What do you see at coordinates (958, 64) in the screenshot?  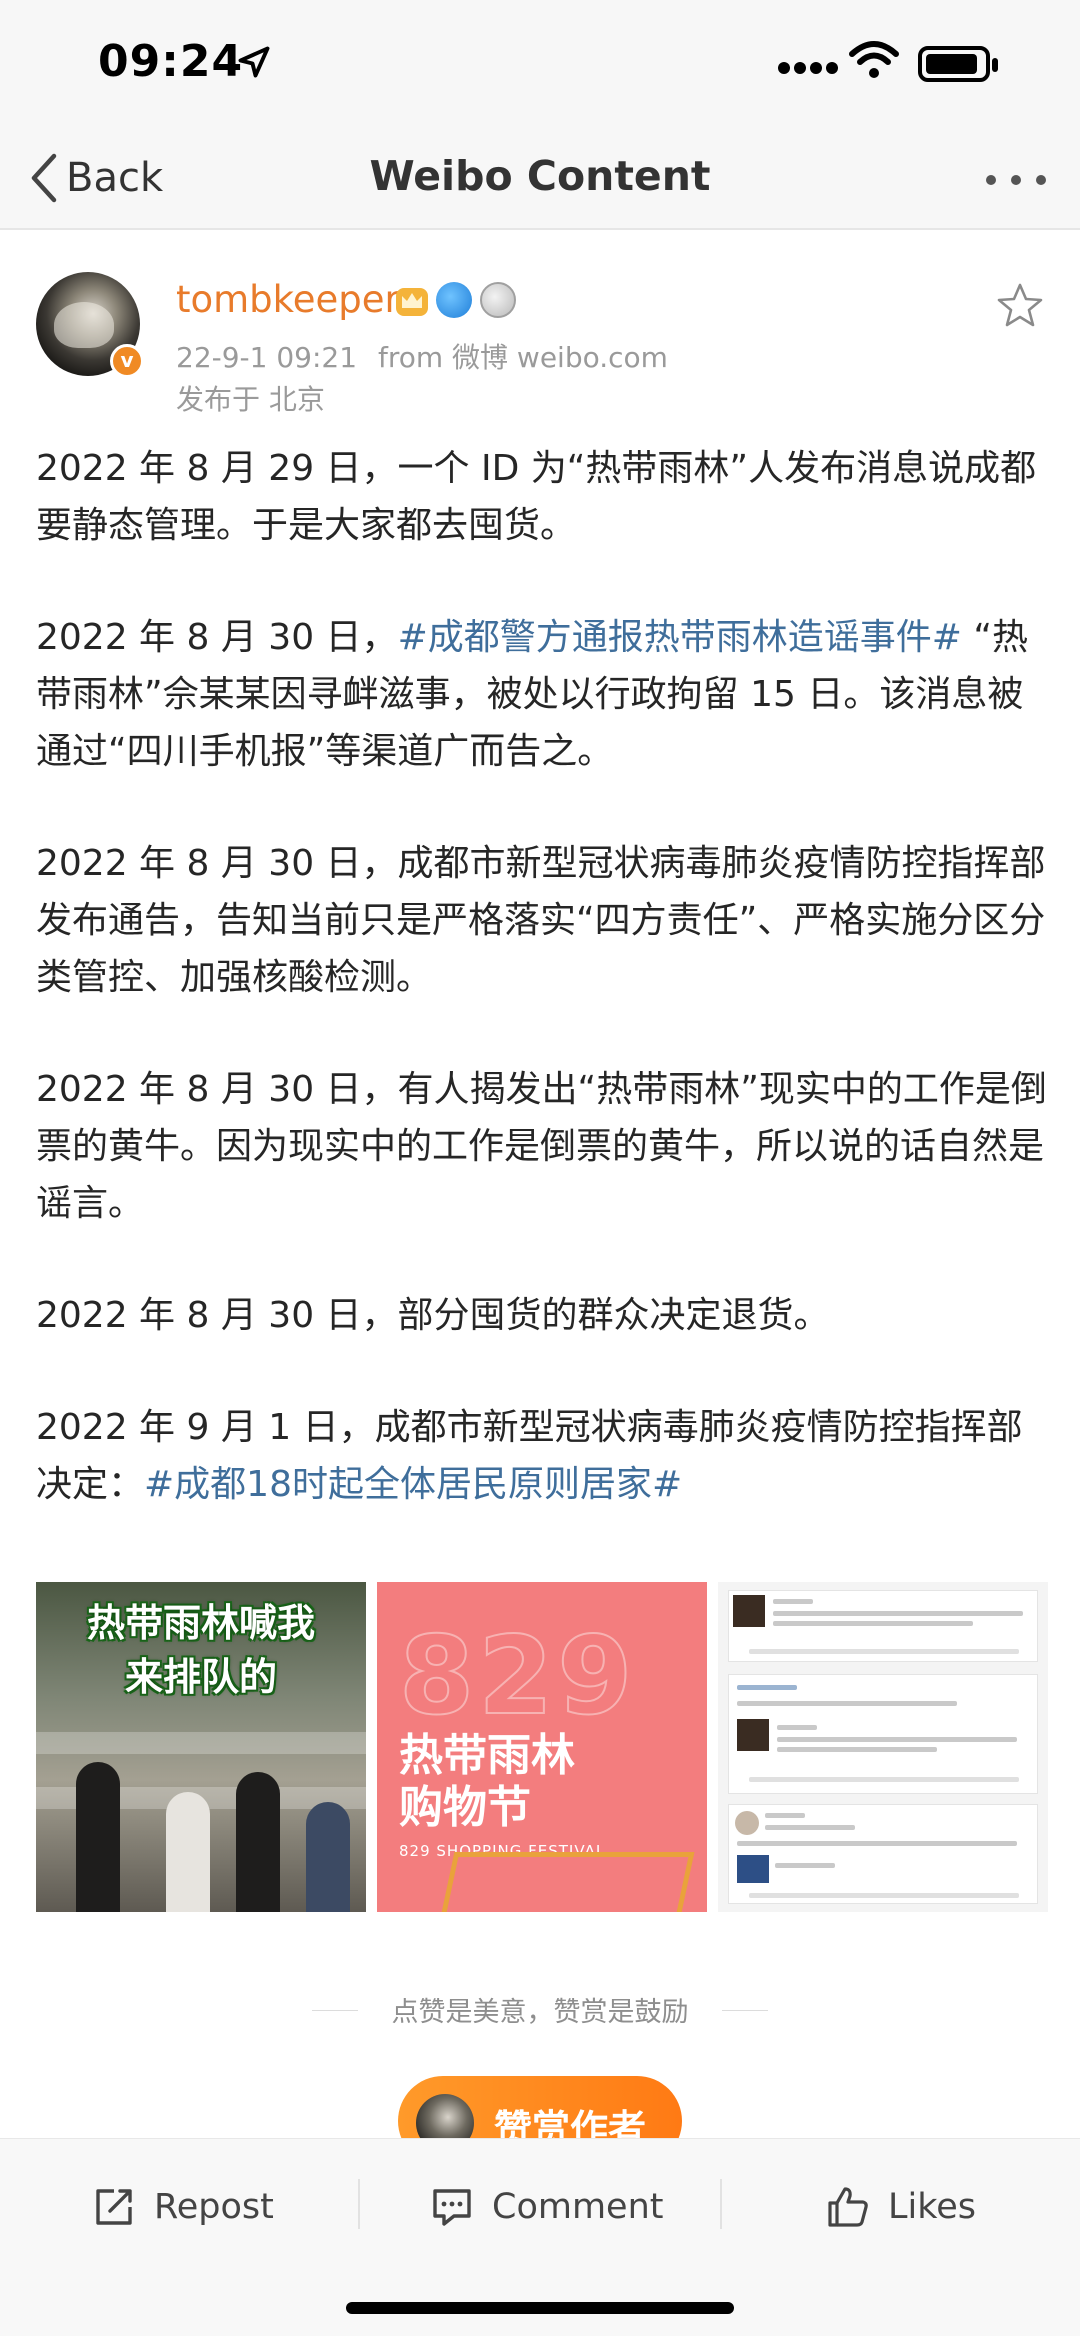 I see `battery-icon` at bounding box center [958, 64].